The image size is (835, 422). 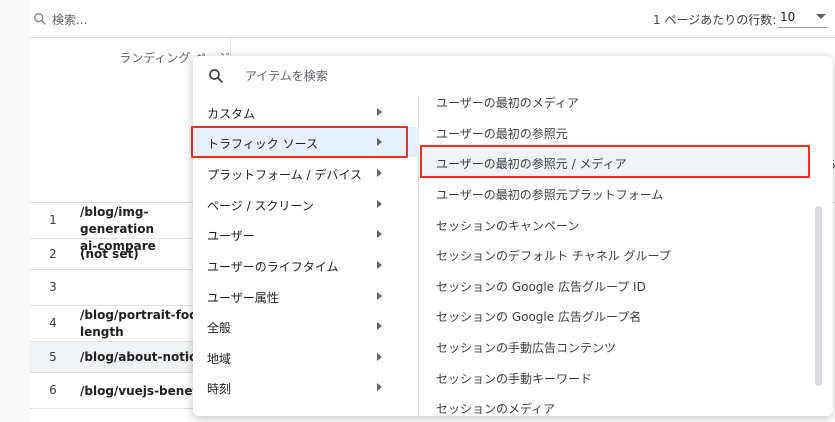 What do you see at coordinates (496, 409) in the screenshot?
I see `dimension-label: セッションのメディア` at bounding box center [496, 409].